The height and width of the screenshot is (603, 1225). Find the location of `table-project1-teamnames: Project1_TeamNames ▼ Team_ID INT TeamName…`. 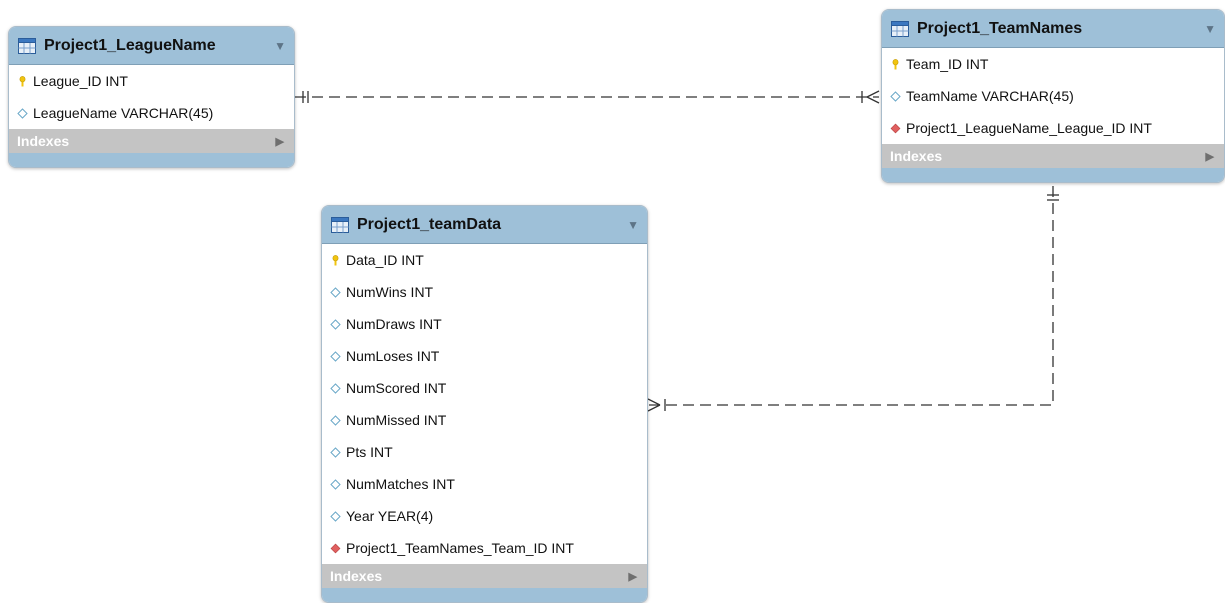

table-project1-teamnames: Project1_TeamNames ▼ Team_ID INT TeamName… is located at coordinates (1053, 96).